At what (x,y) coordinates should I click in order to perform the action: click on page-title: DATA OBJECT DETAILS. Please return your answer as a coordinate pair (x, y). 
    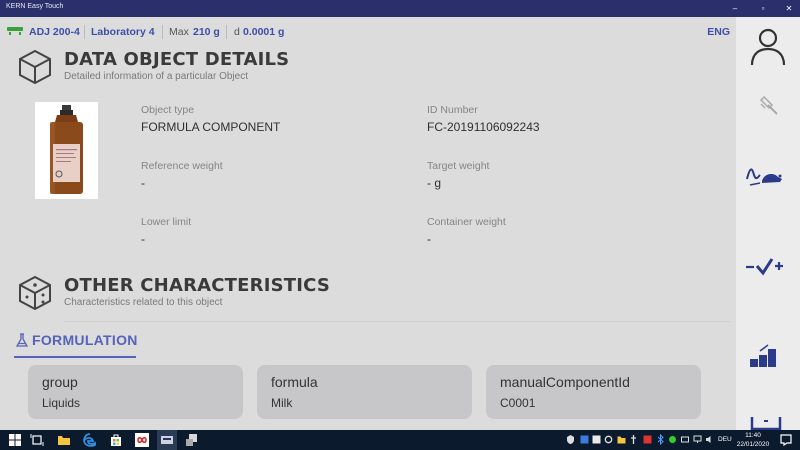
    Looking at the image, I should click on (177, 59).